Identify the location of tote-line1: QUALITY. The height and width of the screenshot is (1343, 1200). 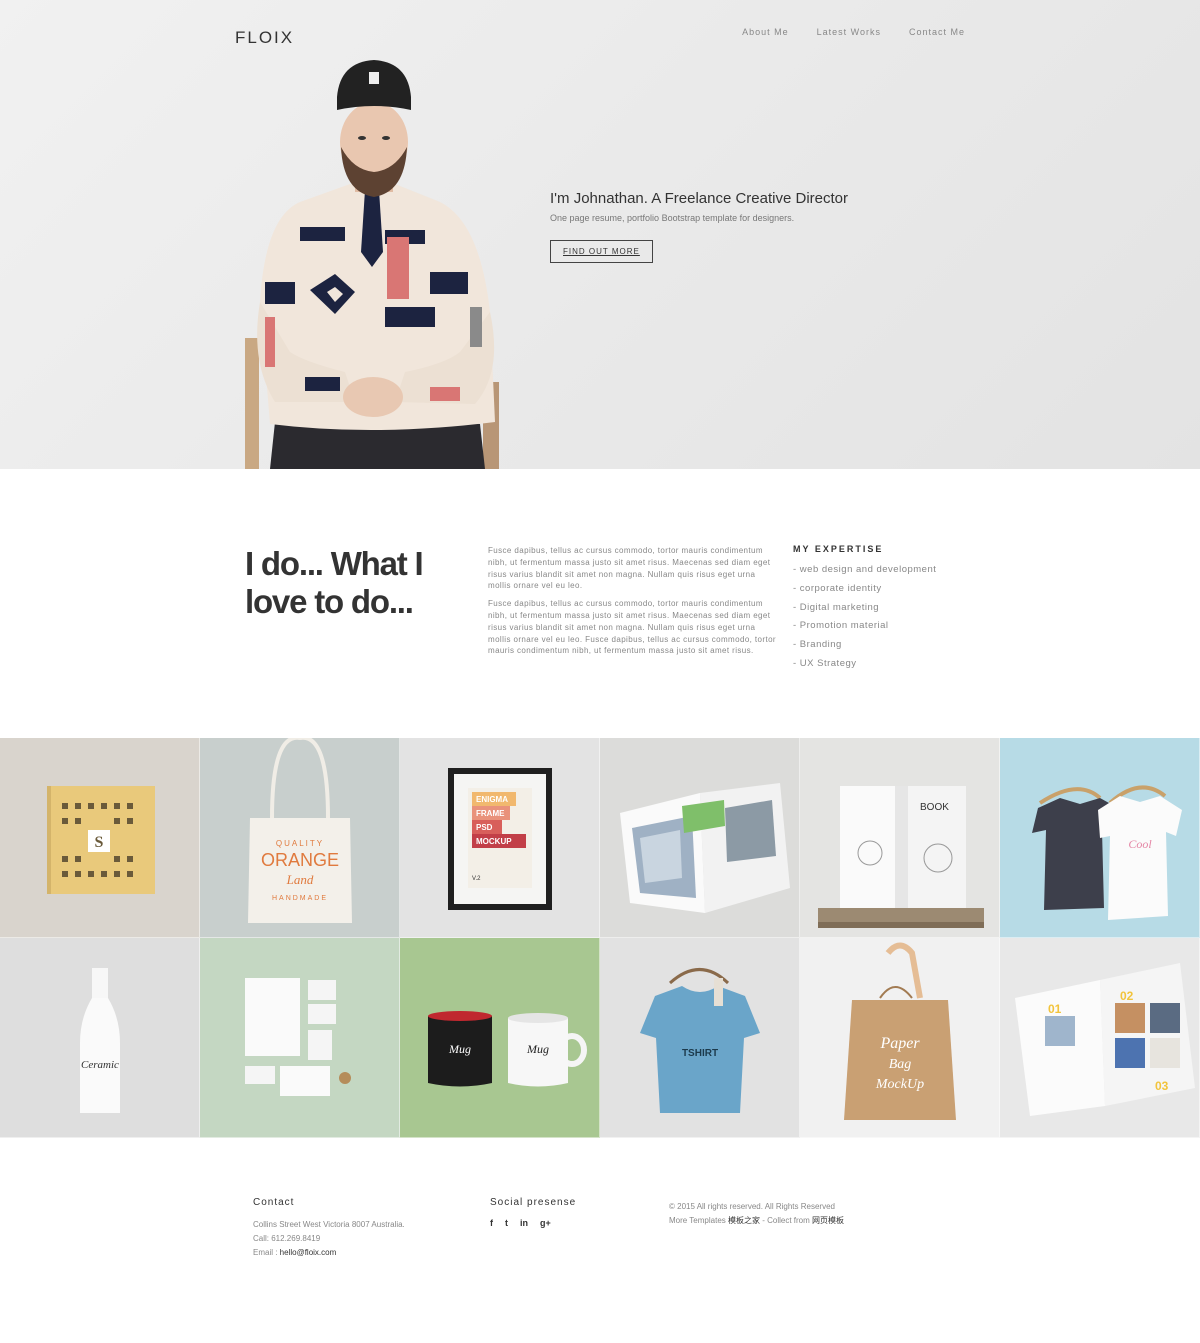
(300, 843).